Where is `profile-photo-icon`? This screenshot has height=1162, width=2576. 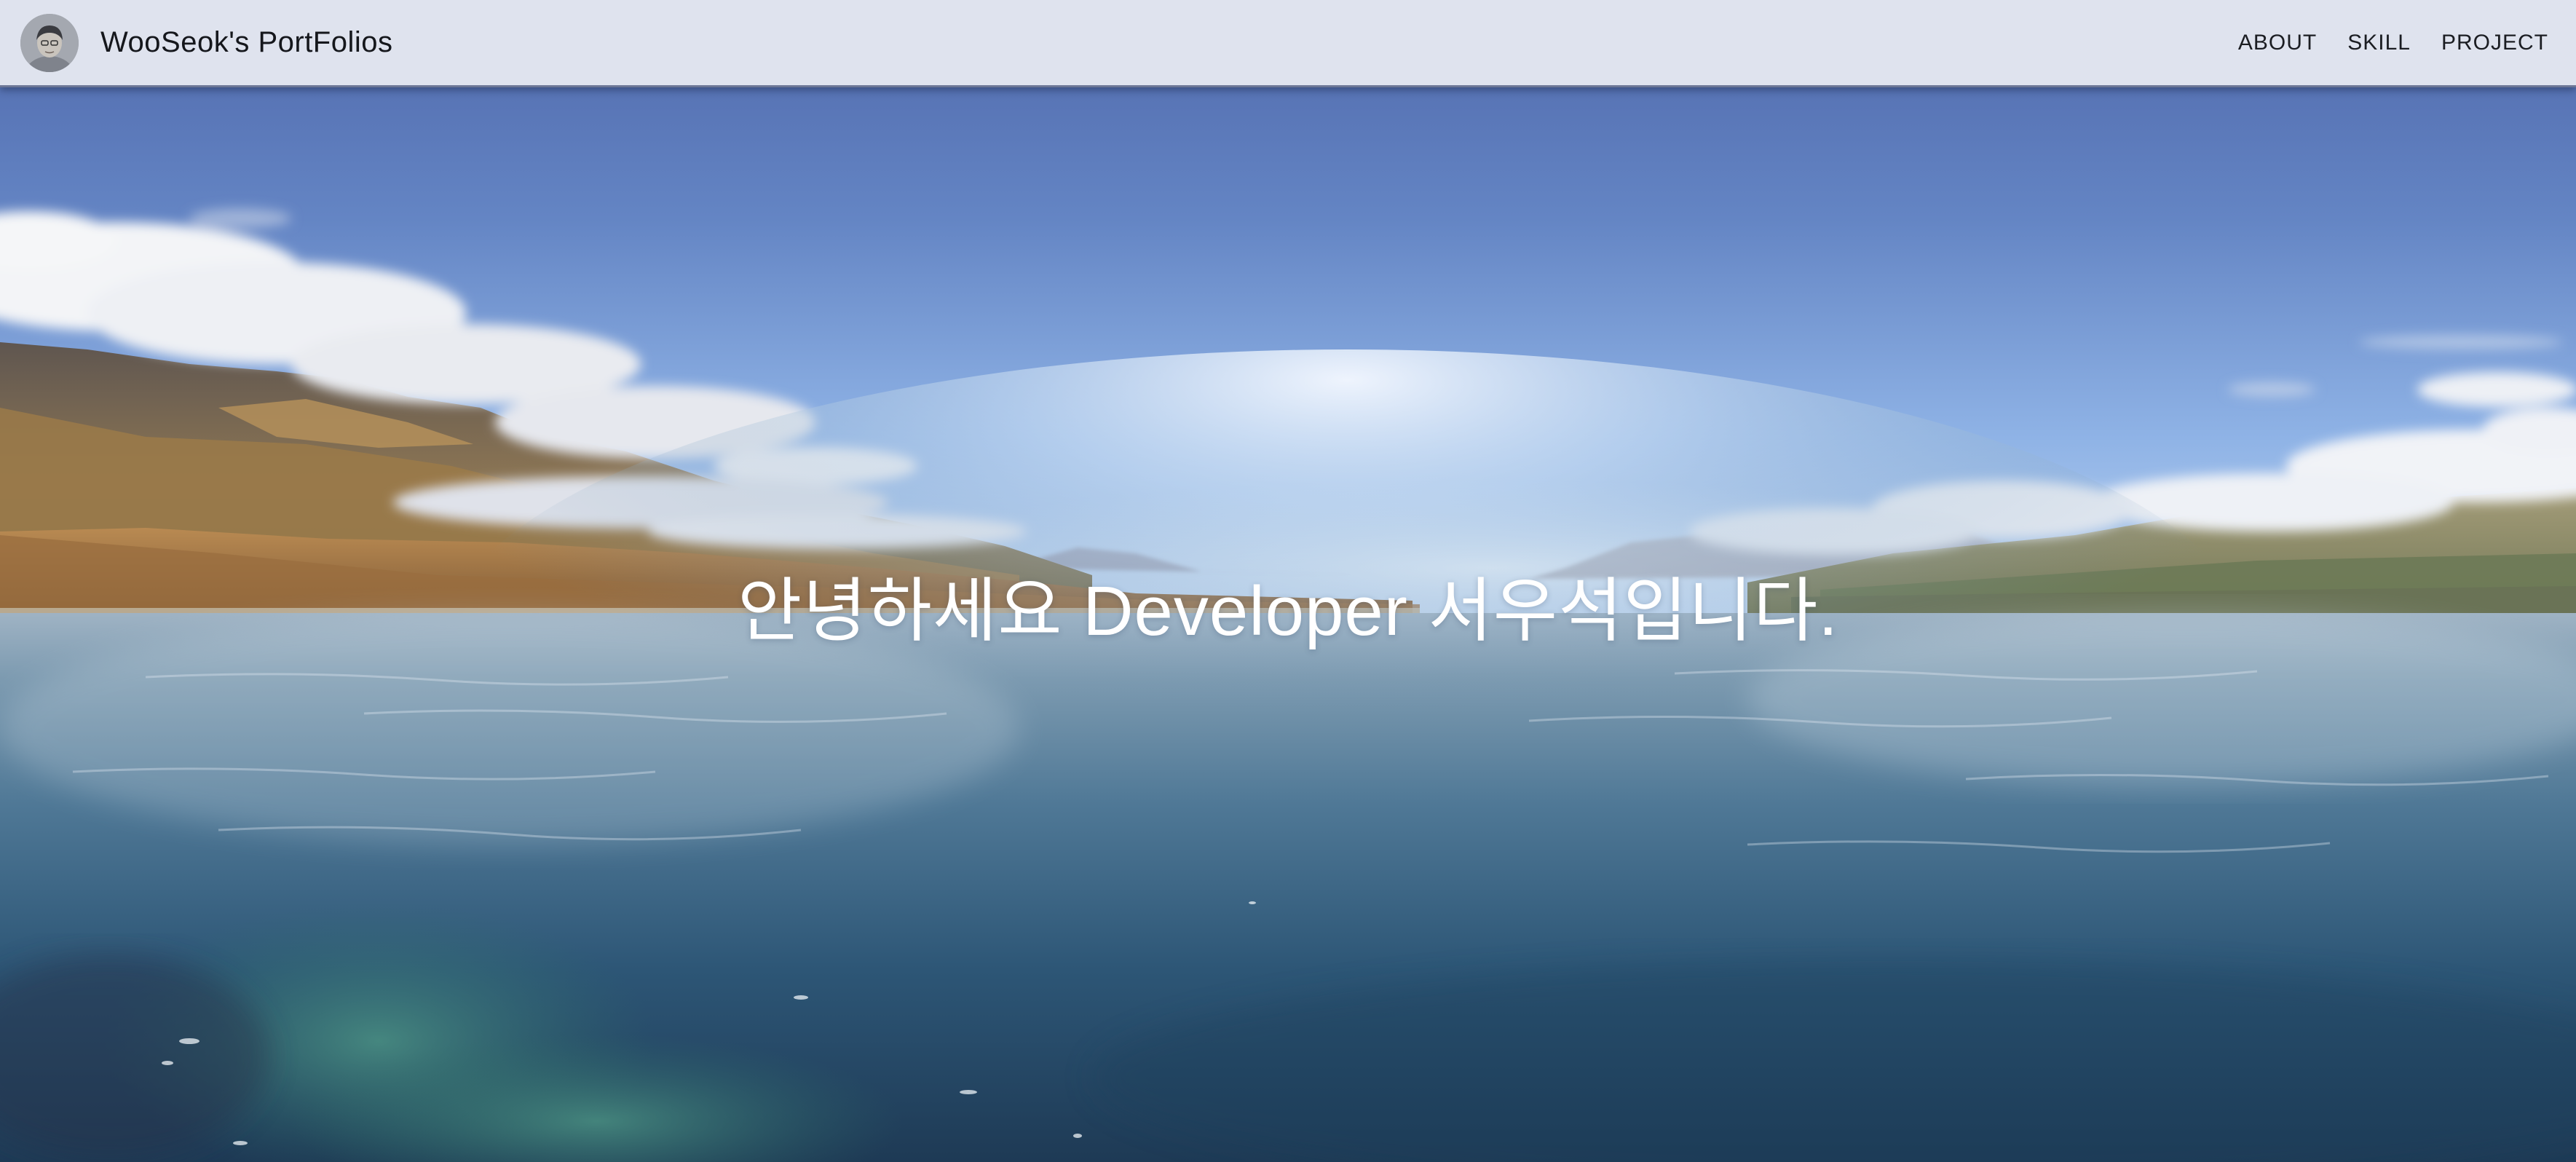
profile-photo-icon is located at coordinates (49, 42).